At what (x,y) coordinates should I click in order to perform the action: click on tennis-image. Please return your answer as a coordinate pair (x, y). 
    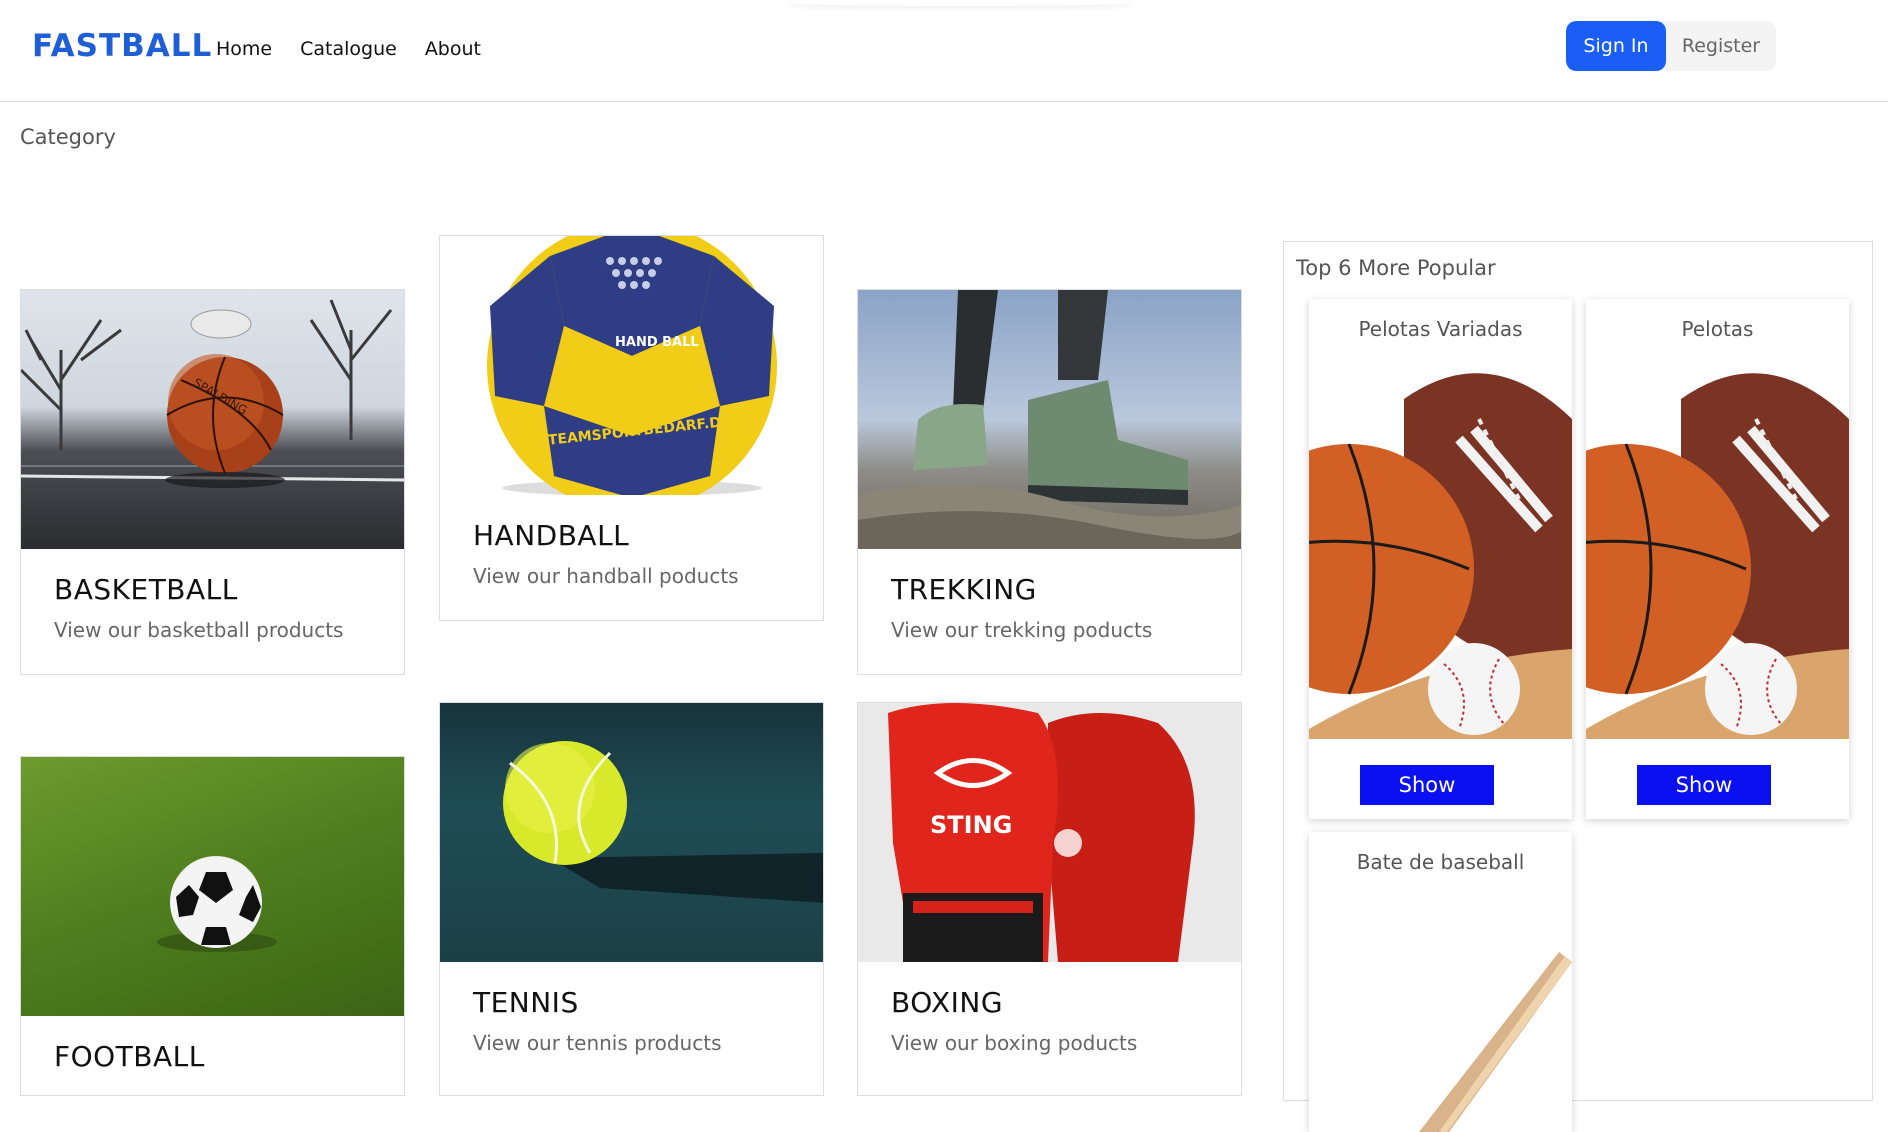
    Looking at the image, I should click on (631, 832).